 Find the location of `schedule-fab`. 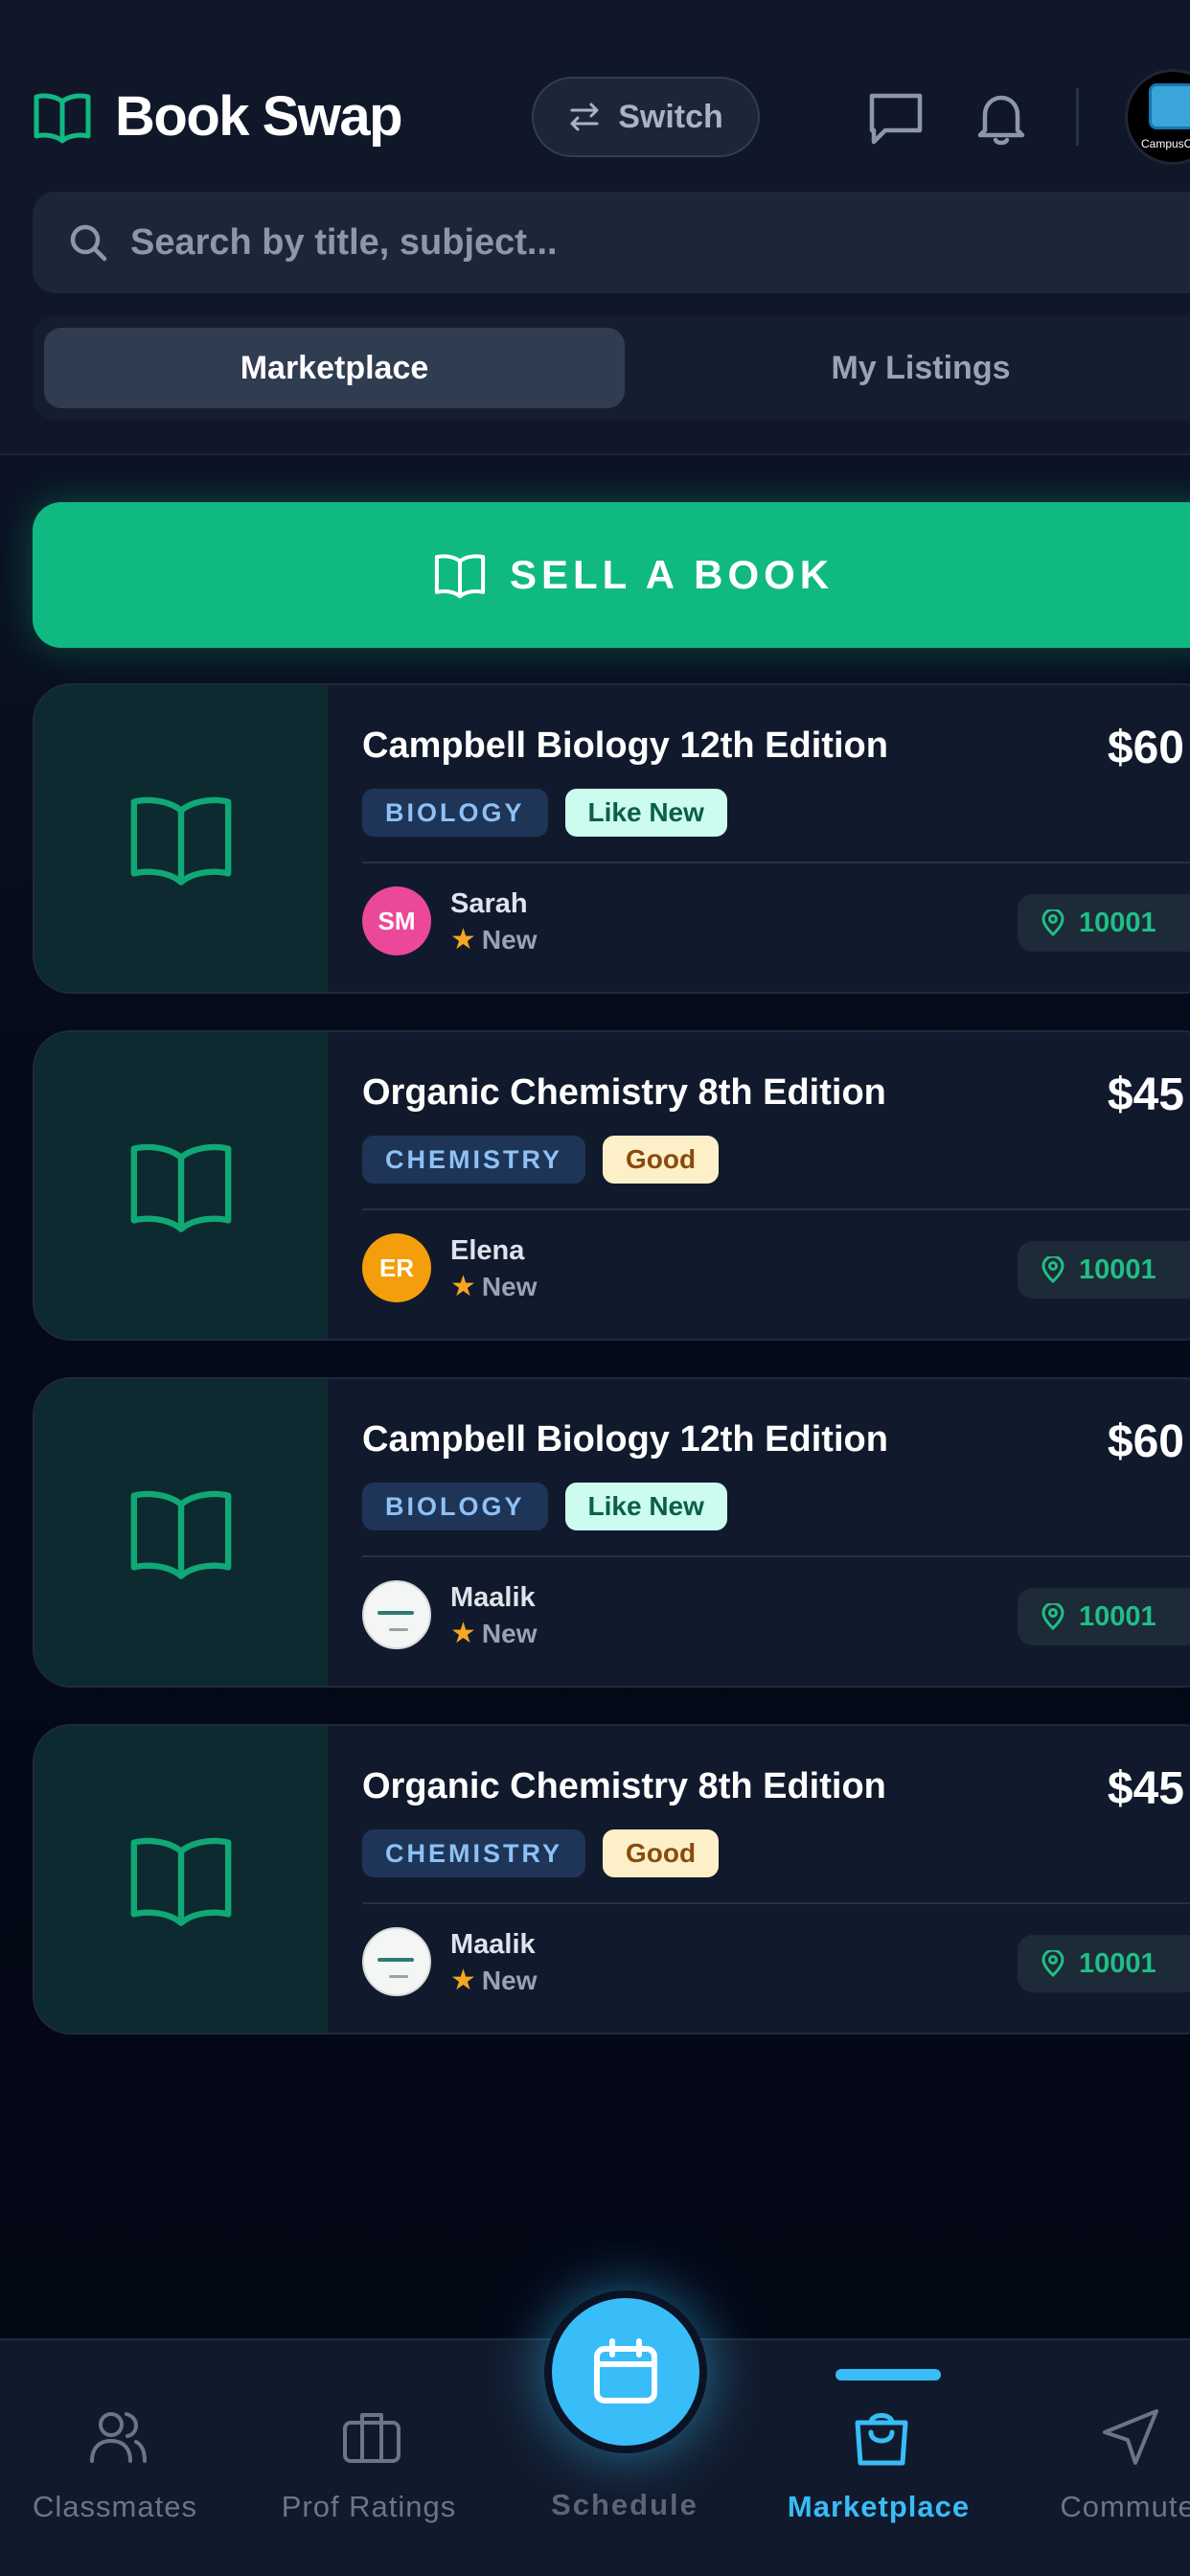

schedule-fab is located at coordinates (625, 2371).